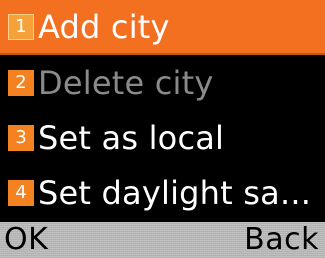 Image resolution: width=325 pixels, height=258 pixels. Describe the element at coordinates (21, 82) in the screenshot. I see `number-badge-2: 2` at that location.